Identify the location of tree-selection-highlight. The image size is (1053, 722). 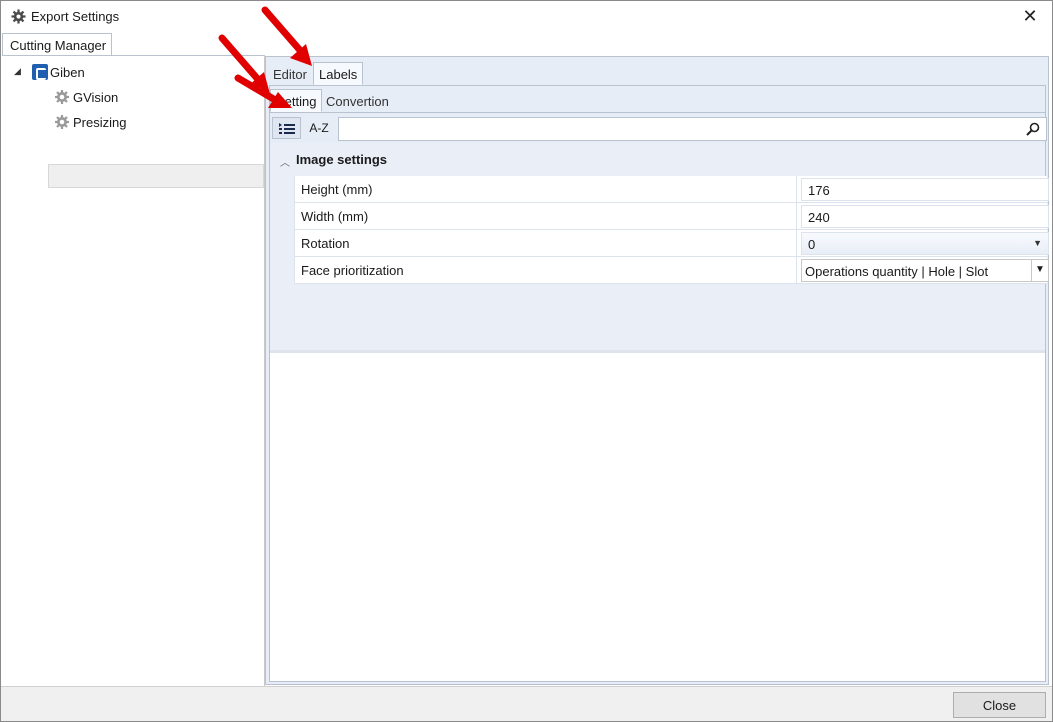
(156, 176).